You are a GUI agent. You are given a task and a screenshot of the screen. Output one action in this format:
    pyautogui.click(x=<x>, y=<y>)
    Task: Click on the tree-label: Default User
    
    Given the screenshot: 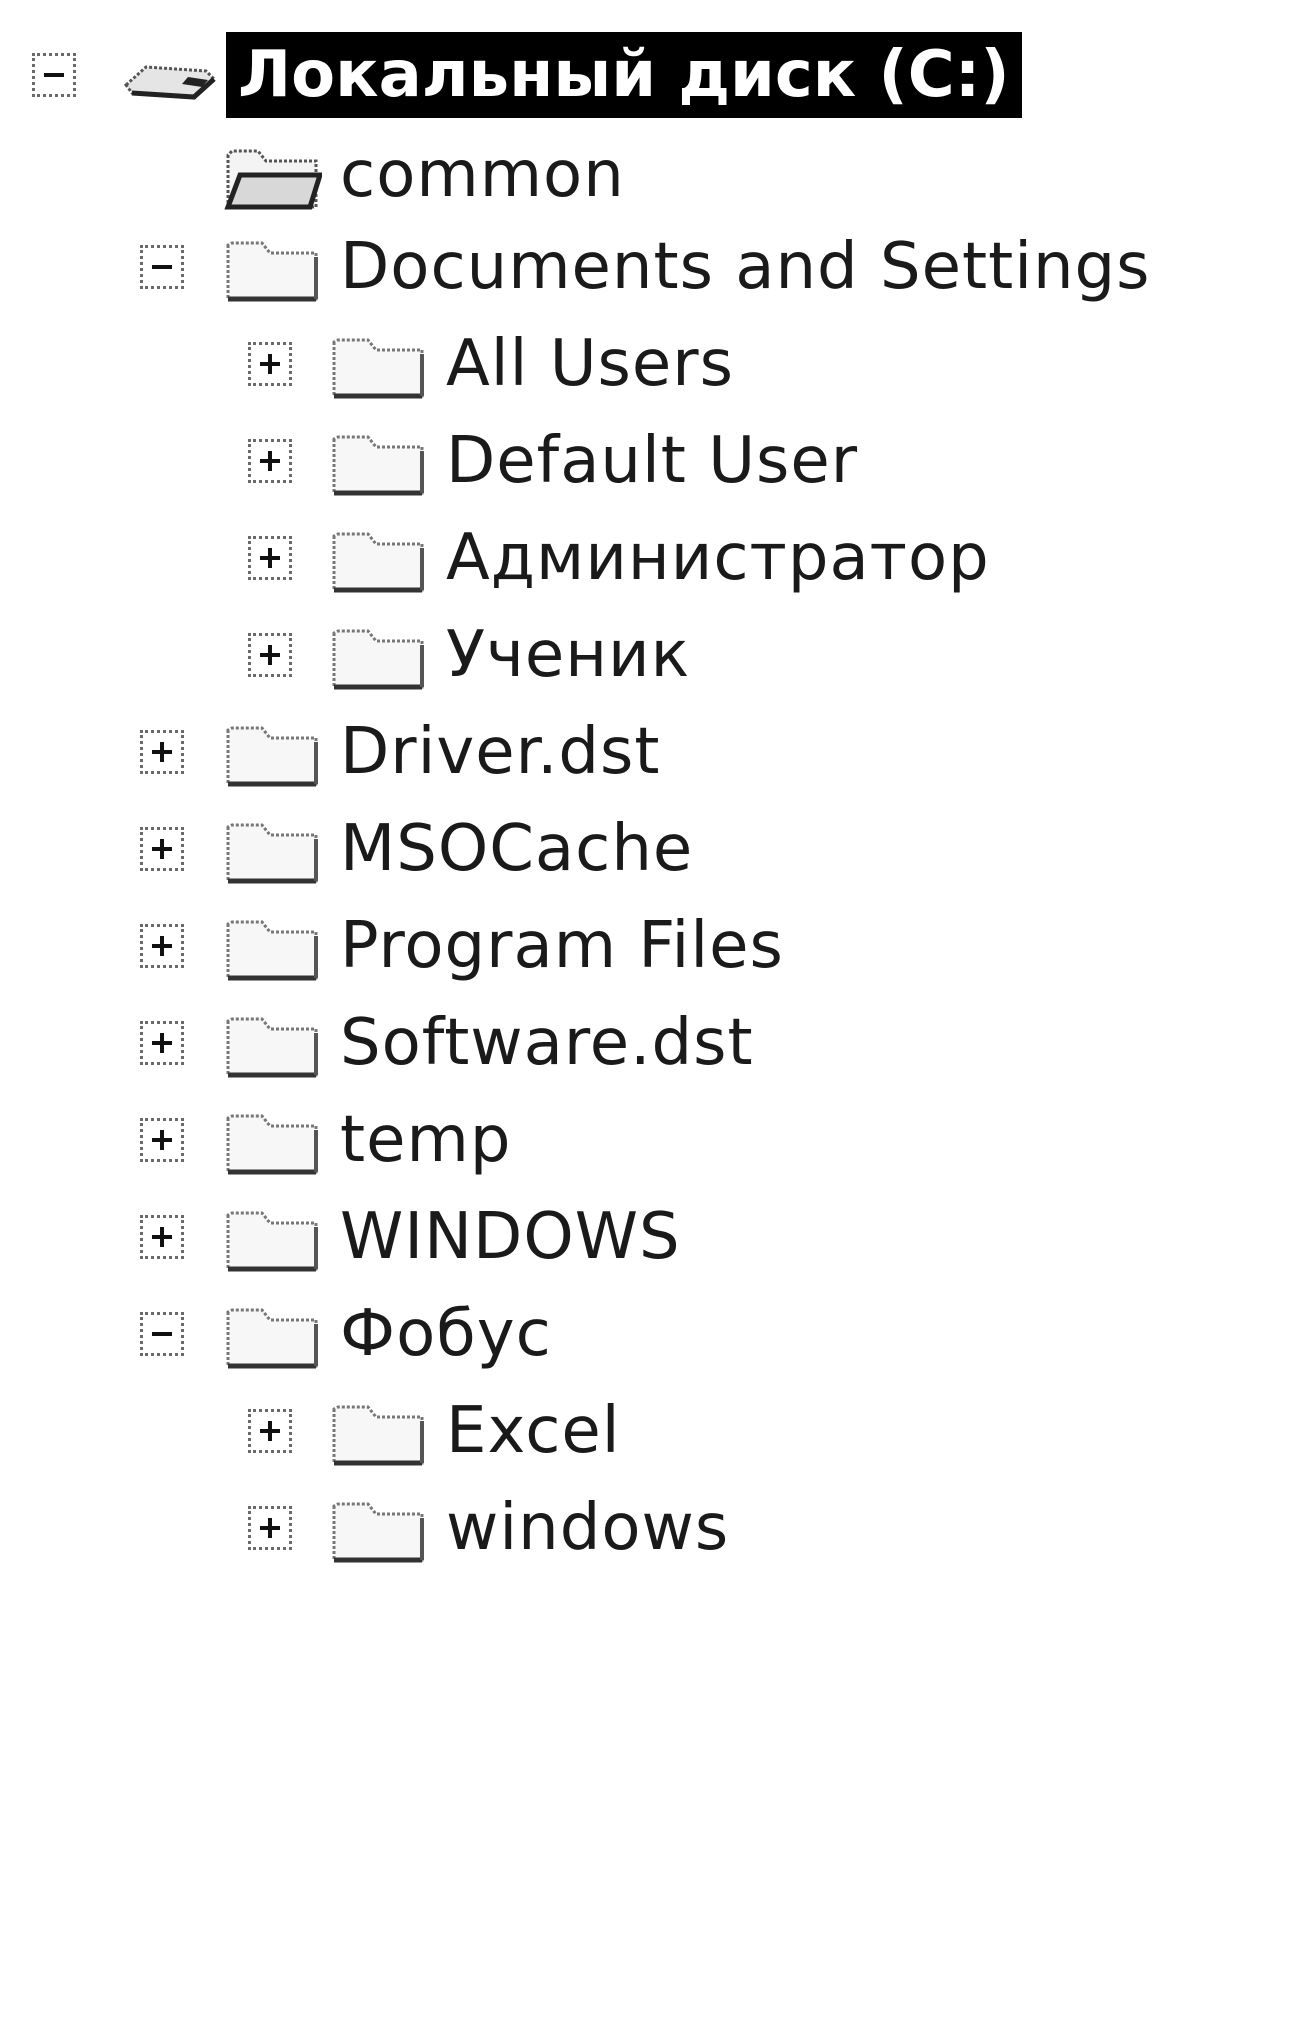 What is the action you would take?
    pyautogui.click(x=652, y=461)
    